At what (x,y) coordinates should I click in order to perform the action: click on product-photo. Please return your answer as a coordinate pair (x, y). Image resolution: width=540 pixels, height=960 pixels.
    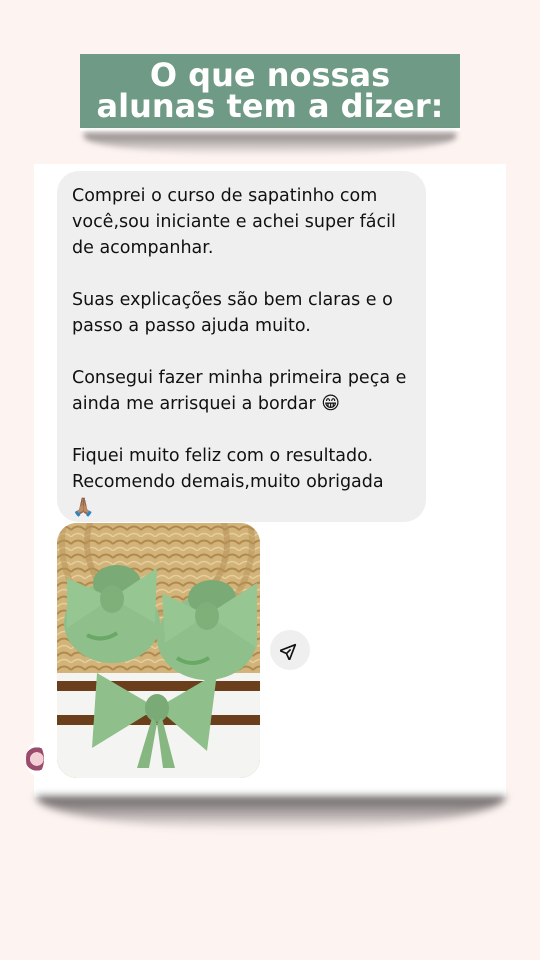
    Looking at the image, I should click on (158, 650).